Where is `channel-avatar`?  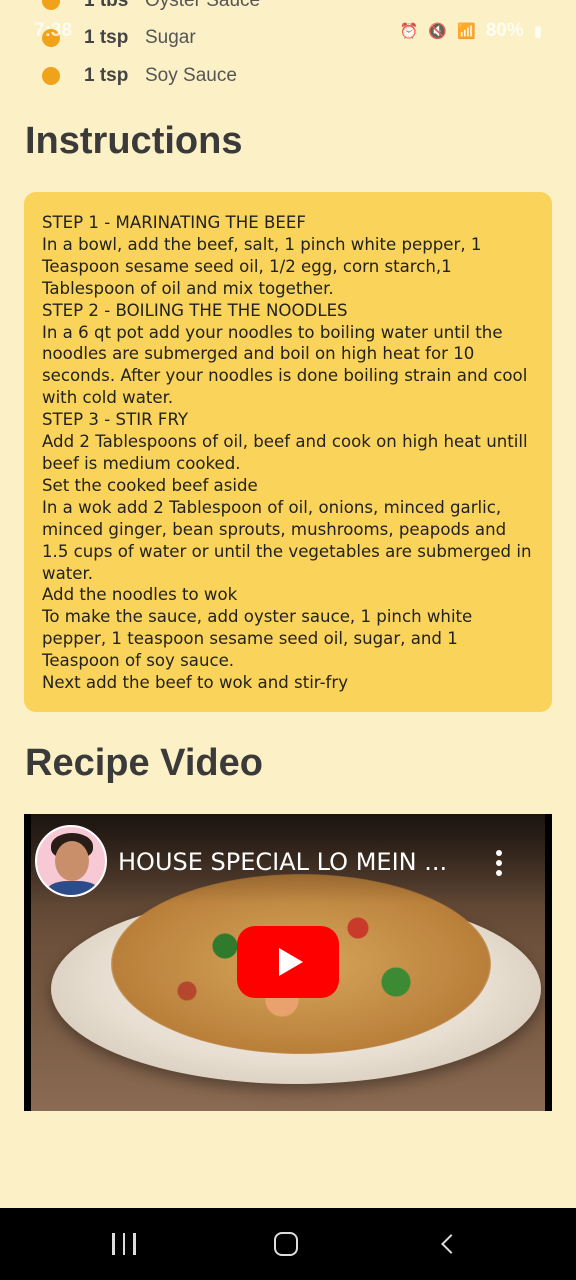 channel-avatar is located at coordinates (71, 861).